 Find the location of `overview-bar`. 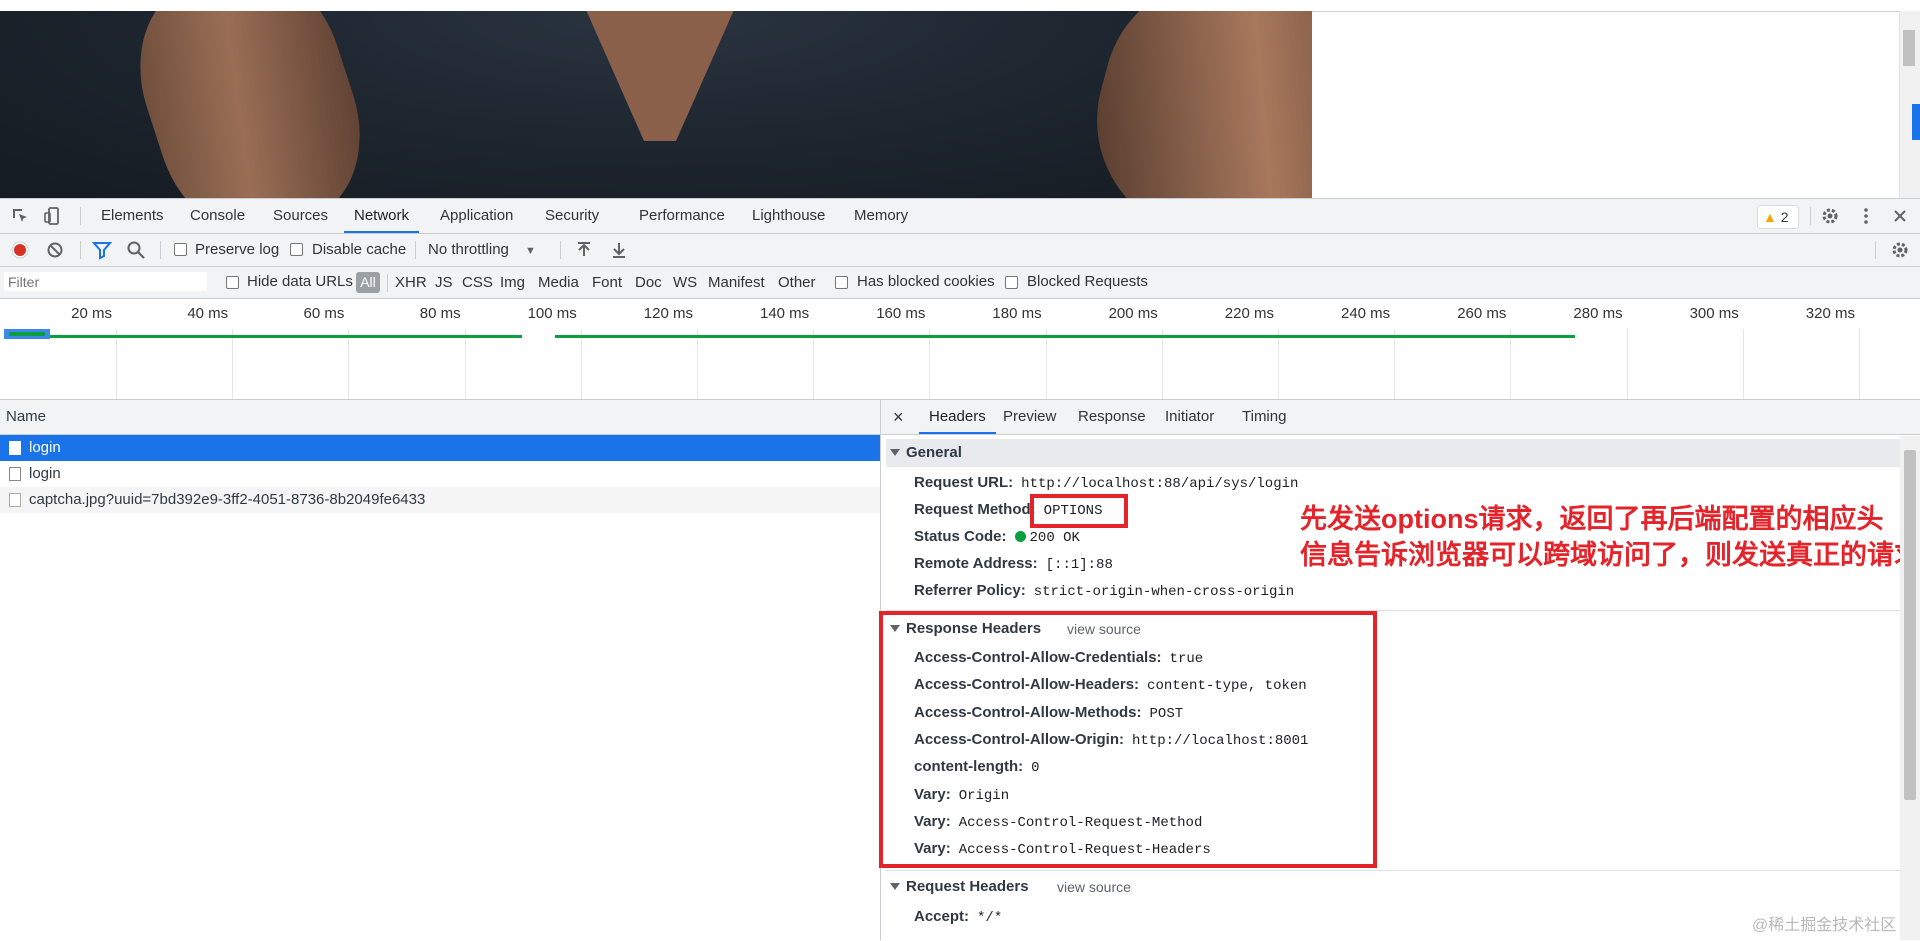

overview-bar is located at coordinates (27, 334).